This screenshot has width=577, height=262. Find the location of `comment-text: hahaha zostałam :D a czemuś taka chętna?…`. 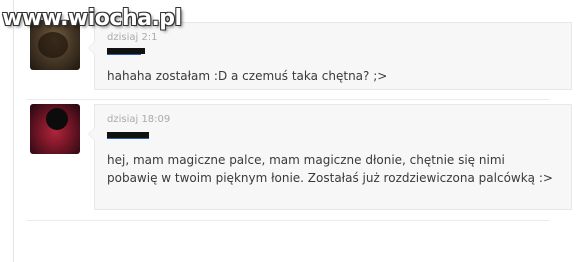

comment-text: hahaha zostałam :D a czemuś taka chętna?… is located at coordinates (247, 76).